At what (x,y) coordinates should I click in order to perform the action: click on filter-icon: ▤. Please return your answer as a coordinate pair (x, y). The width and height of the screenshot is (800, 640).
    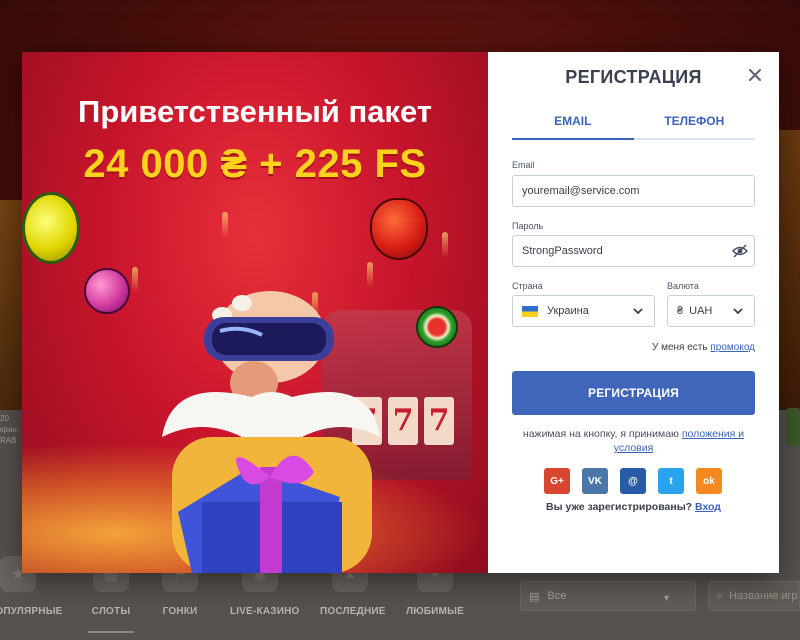
    Looking at the image, I should click on (534, 596).